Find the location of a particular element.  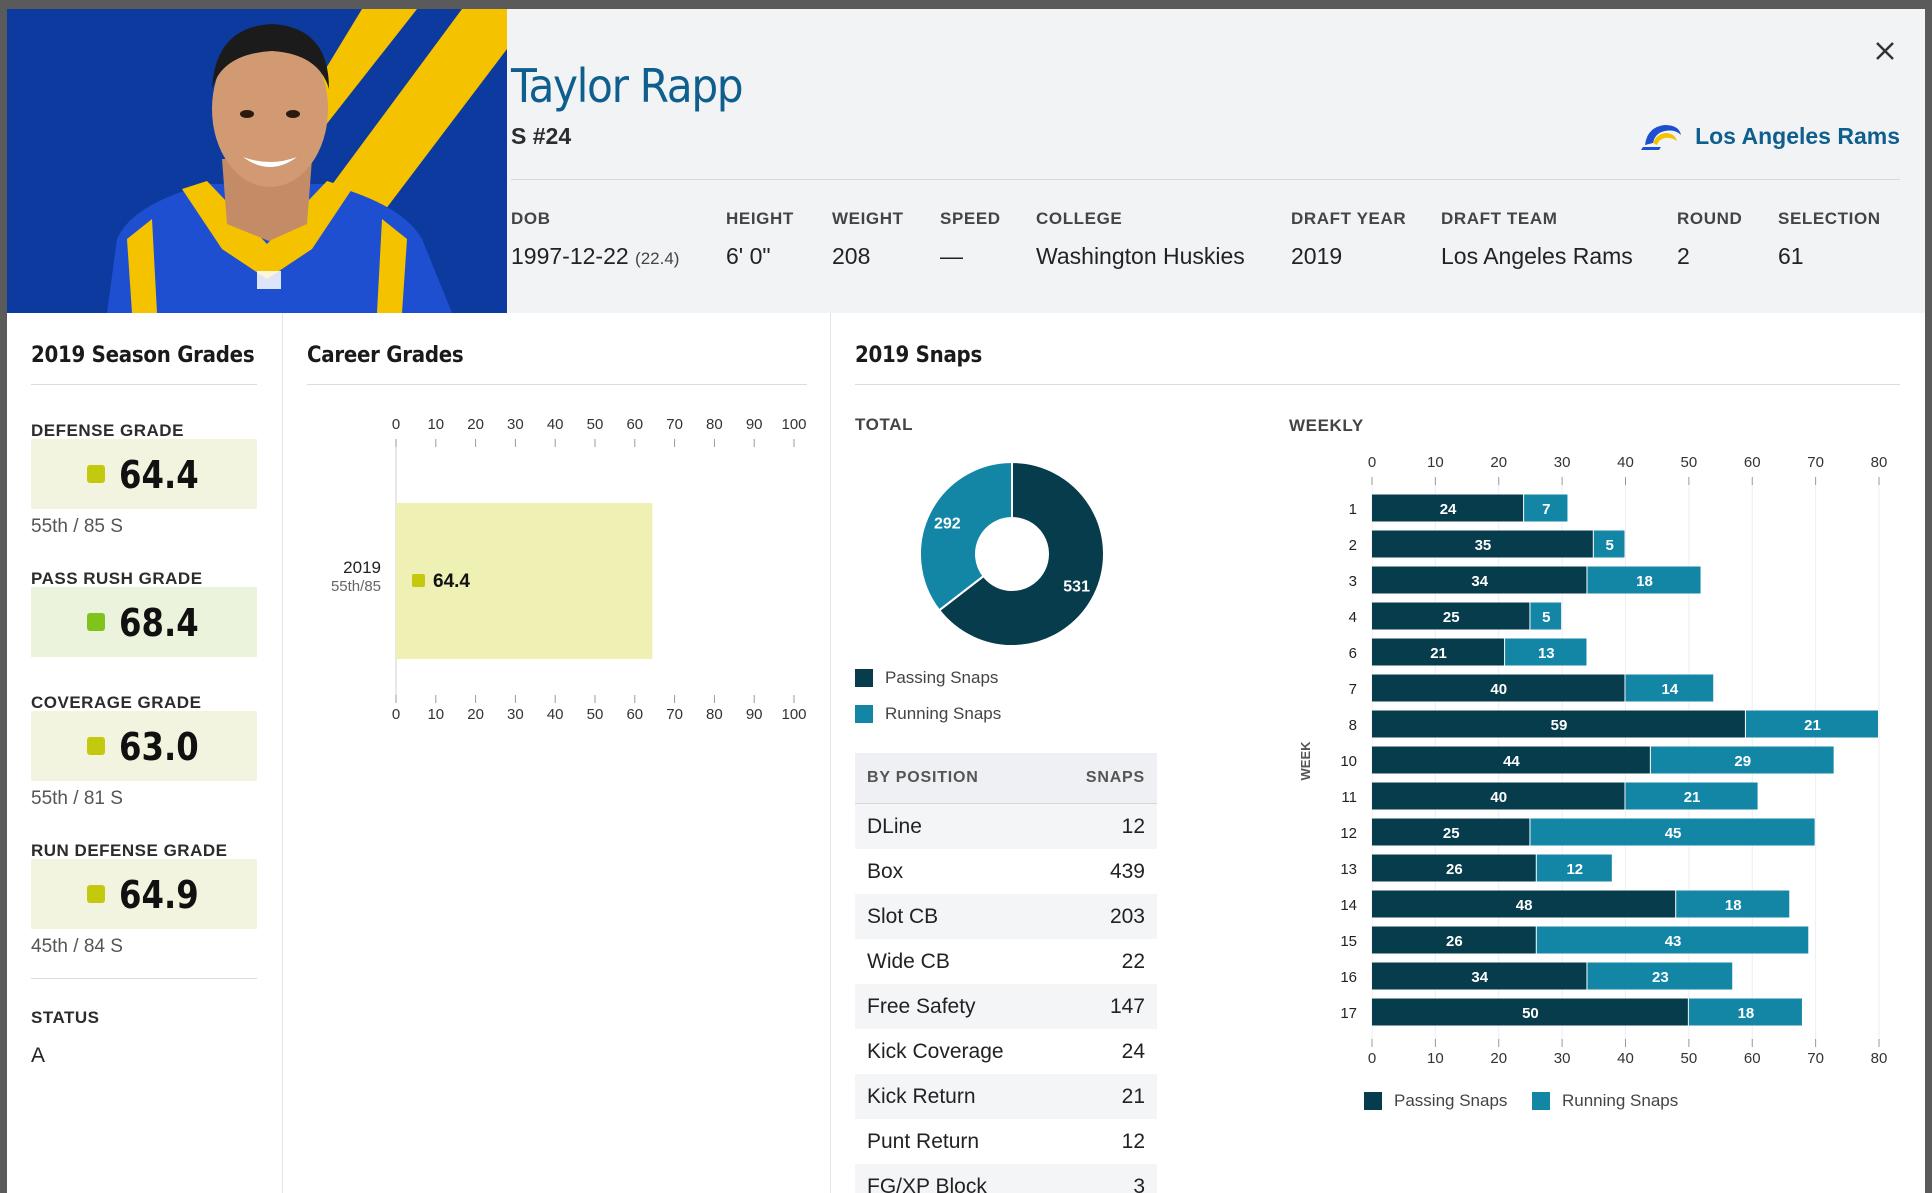

fact-value: Washington Huskies is located at coordinates (1140, 256).